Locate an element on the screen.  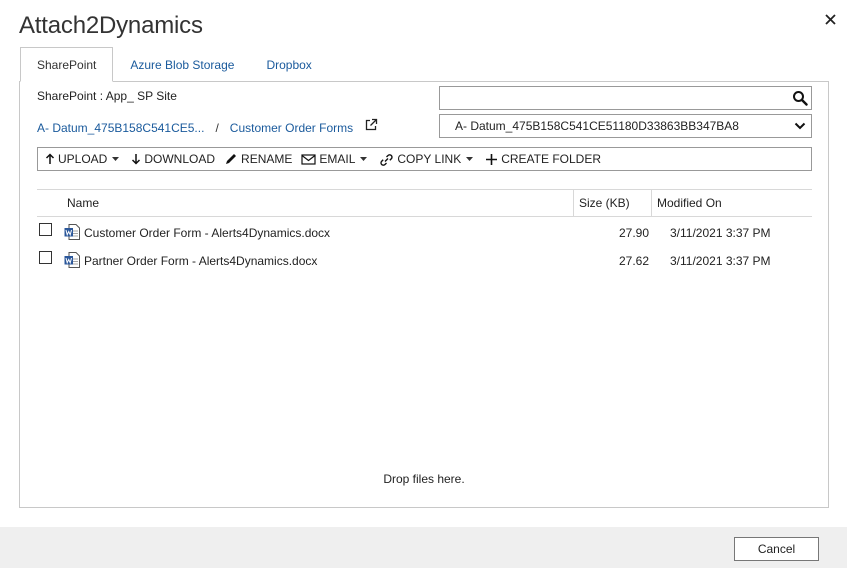
download-label: DOWNLOAD is located at coordinates (180, 159).